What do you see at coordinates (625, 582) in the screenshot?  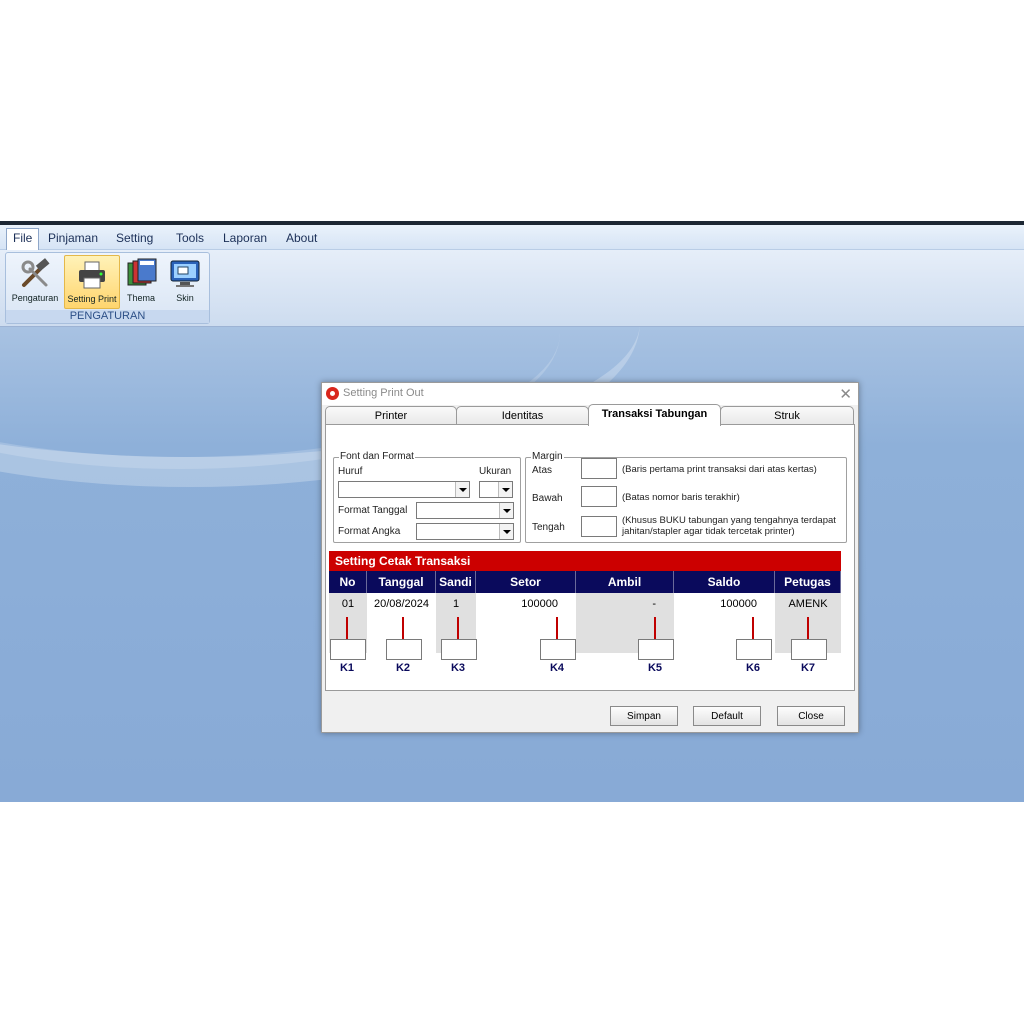 I see `header-ambil: Ambil` at bounding box center [625, 582].